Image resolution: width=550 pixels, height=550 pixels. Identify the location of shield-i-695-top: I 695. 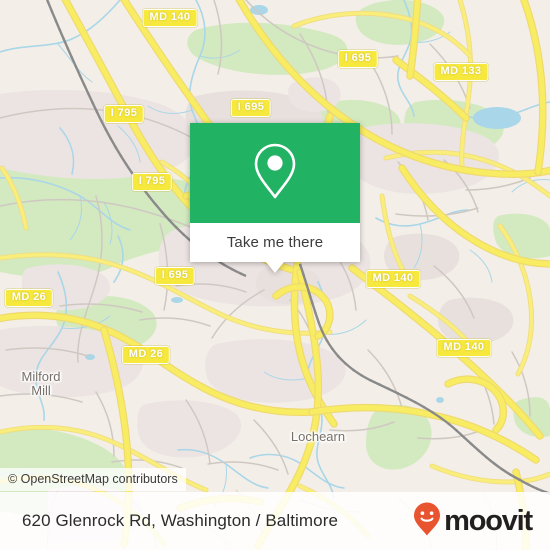
(358, 59).